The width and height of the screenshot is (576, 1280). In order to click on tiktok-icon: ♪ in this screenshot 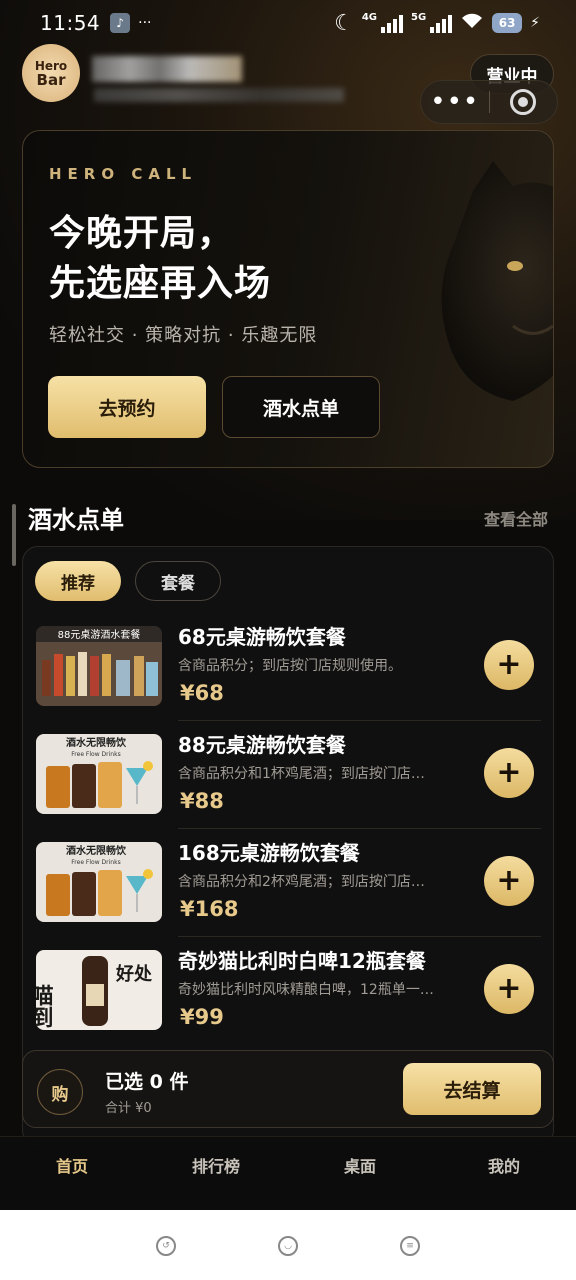, I will do `click(120, 23)`.